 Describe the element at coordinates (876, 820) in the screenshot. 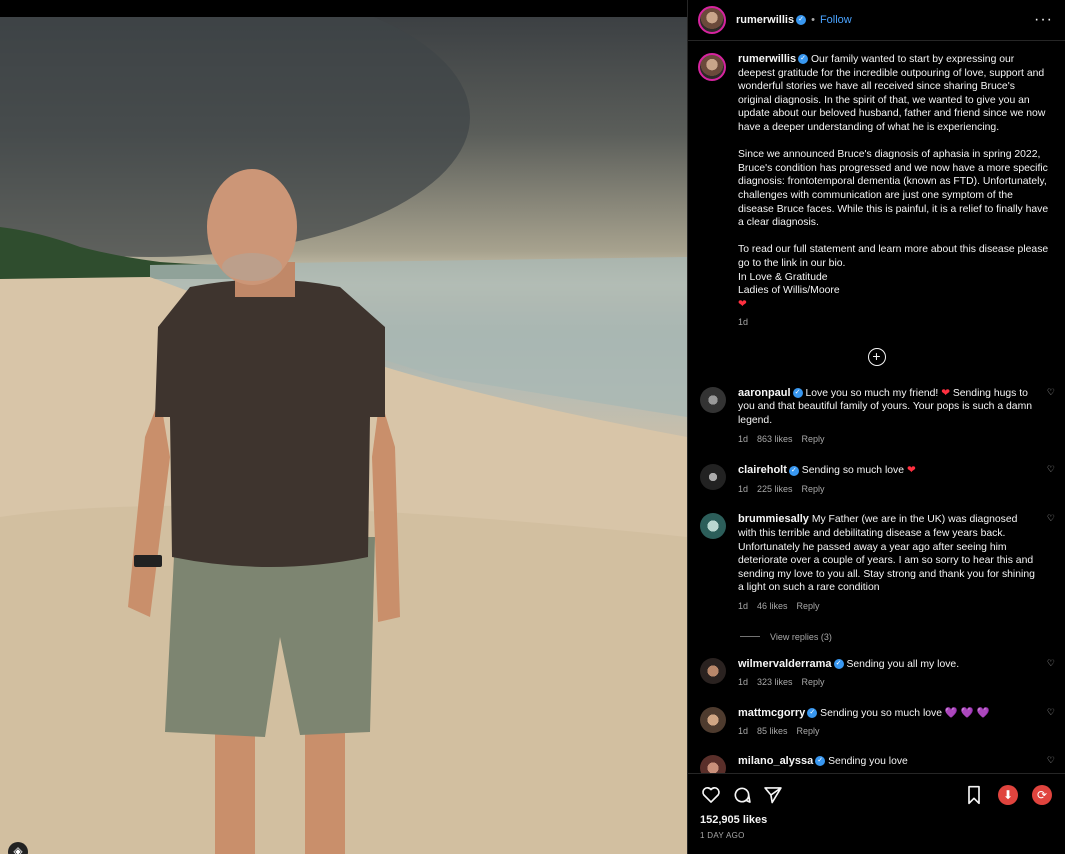

I see `like-count: 152,905 likes` at that location.